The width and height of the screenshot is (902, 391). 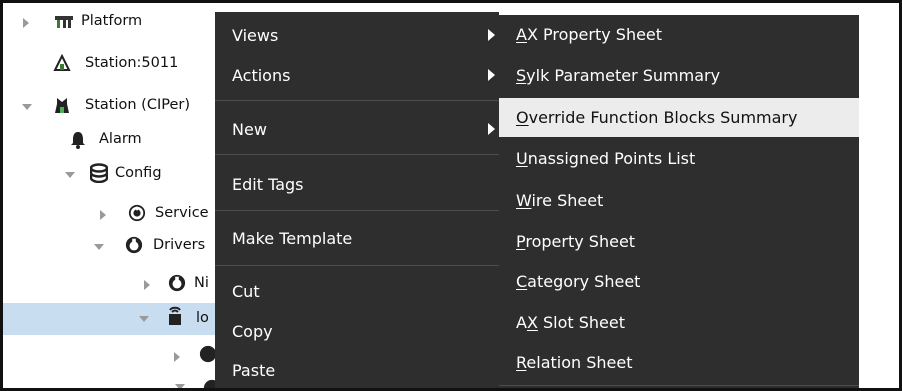 I want to click on menu-item-make-template: Make Template, so click(x=357, y=238).